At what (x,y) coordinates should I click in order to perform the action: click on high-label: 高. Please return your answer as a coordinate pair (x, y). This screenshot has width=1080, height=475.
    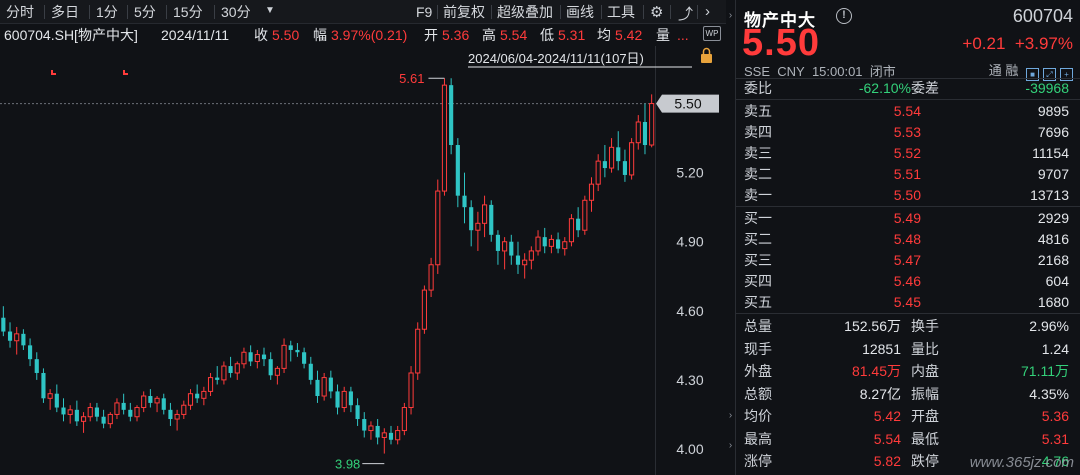
    Looking at the image, I should click on (489, 35).